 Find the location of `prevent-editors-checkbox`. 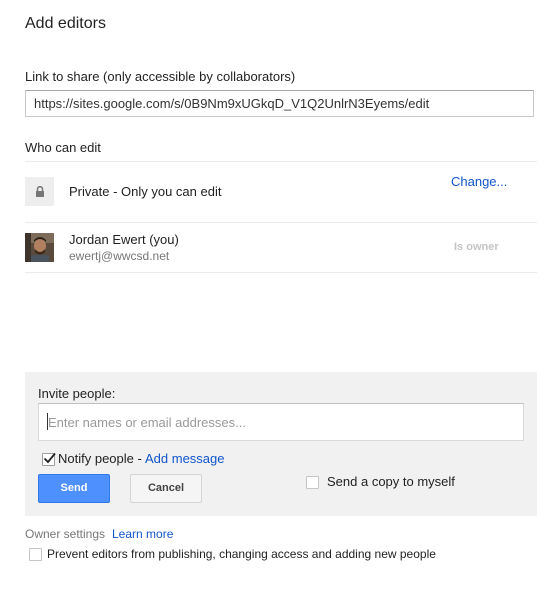

prevent-editors-checkbox is located at coordinates (35, 554).